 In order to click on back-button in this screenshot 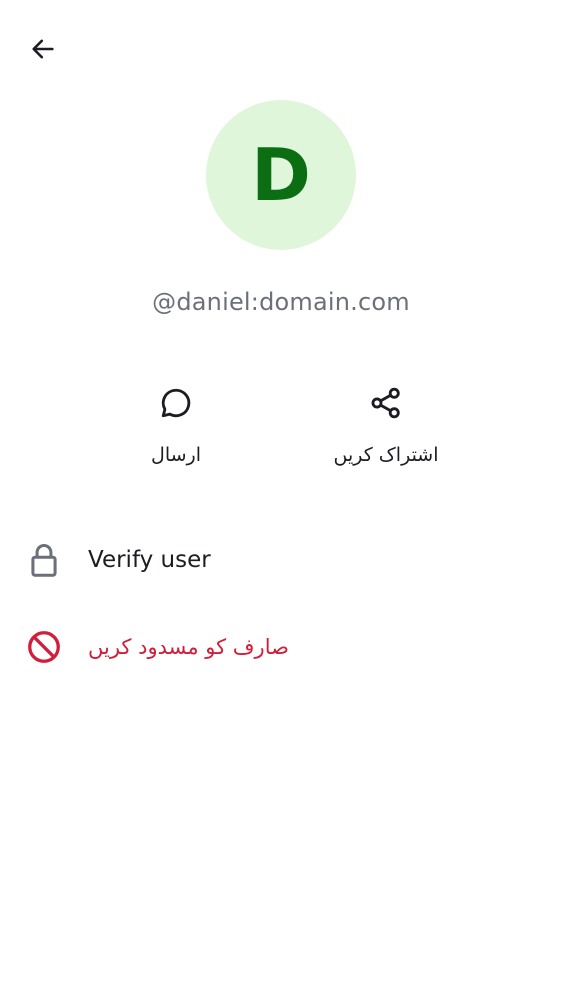, I will do `click(43, 51)`.